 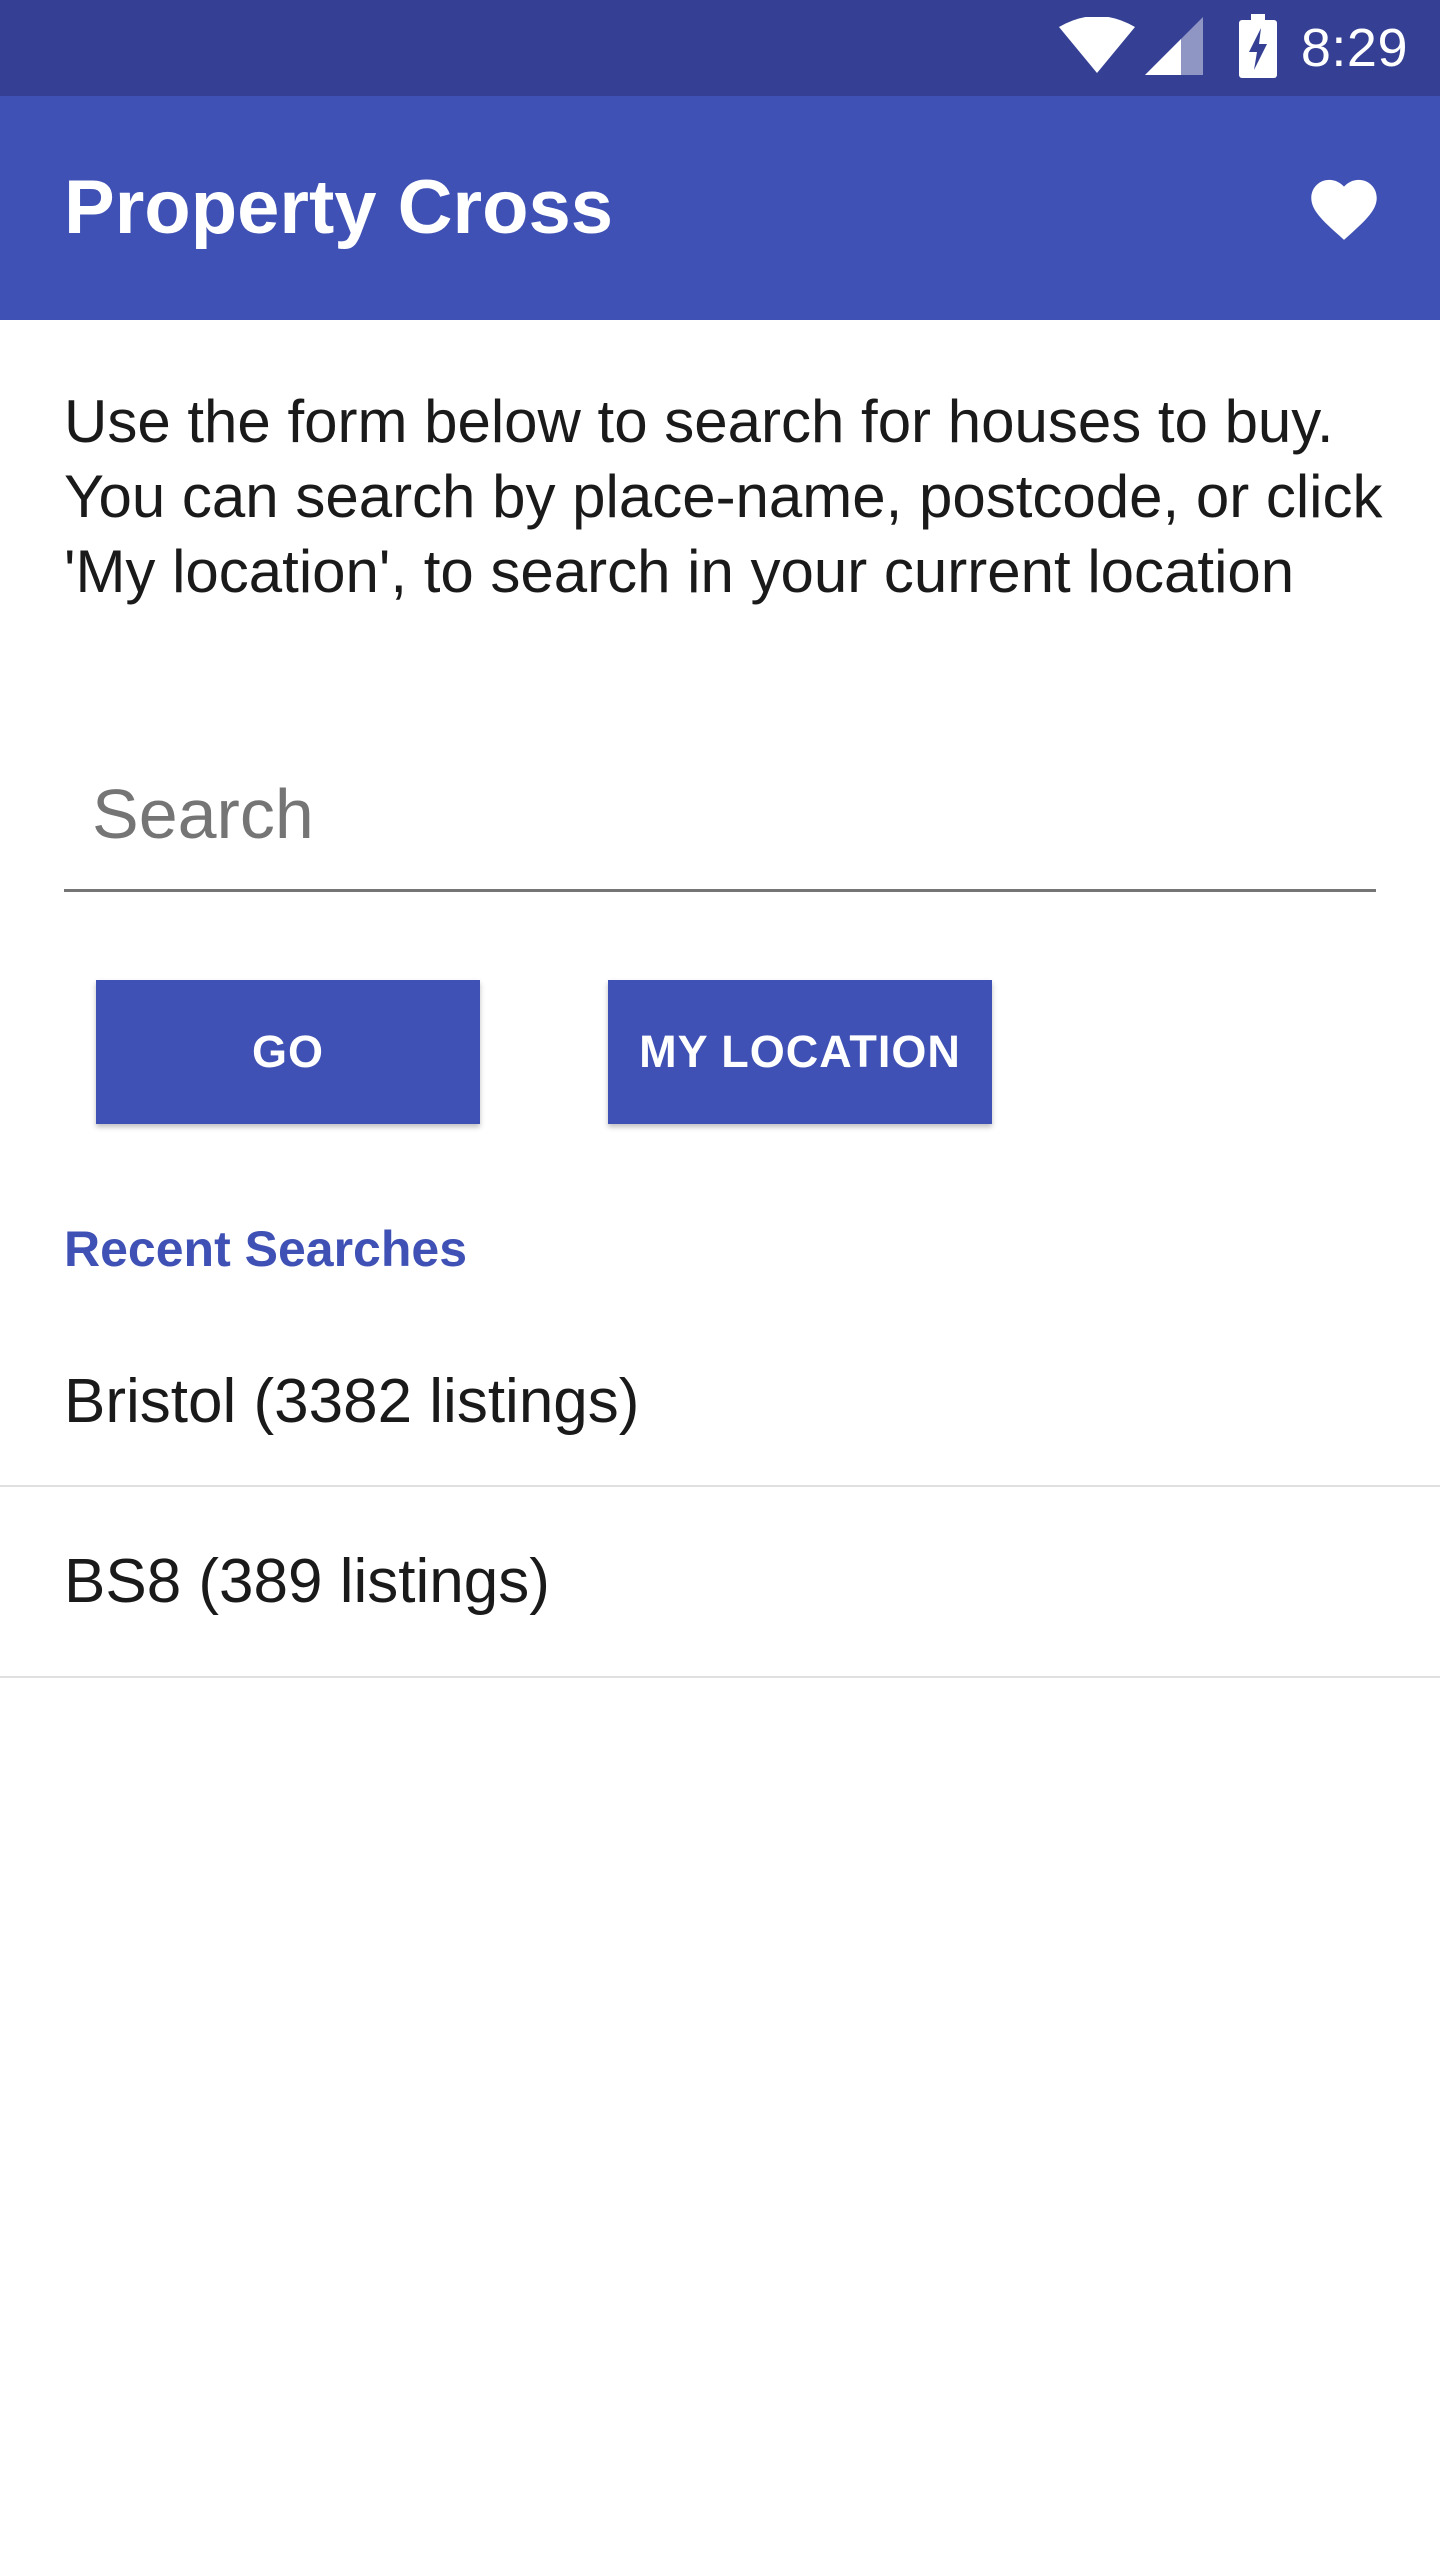 What do you see at coordinates (1096, 47) in the screenshot?
I see `wifi-icon` at bounding box center [1096, 47].